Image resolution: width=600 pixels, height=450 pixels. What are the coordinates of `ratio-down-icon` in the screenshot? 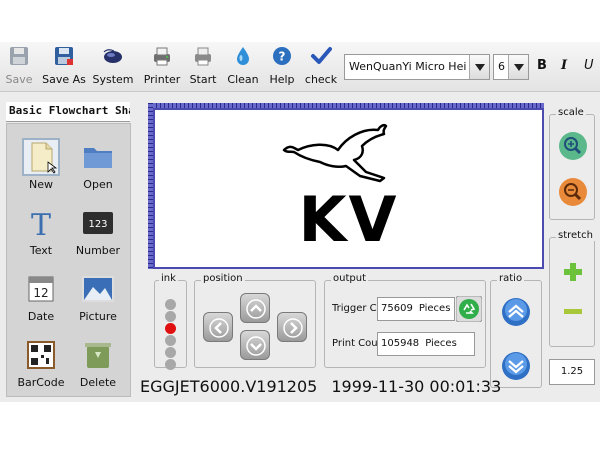 It's located at (516, 366).